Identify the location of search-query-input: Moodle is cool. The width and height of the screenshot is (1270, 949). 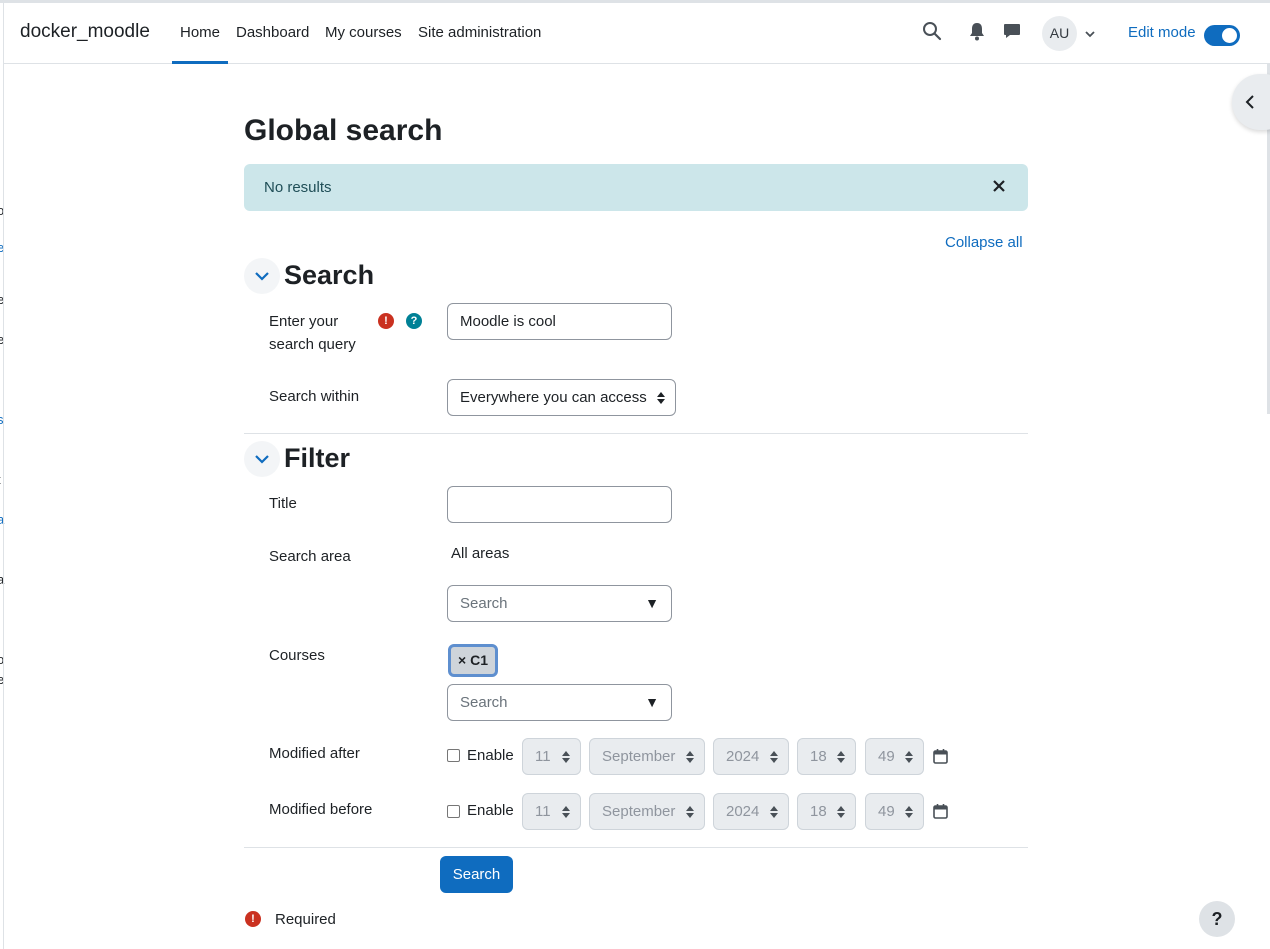
(559, 321).